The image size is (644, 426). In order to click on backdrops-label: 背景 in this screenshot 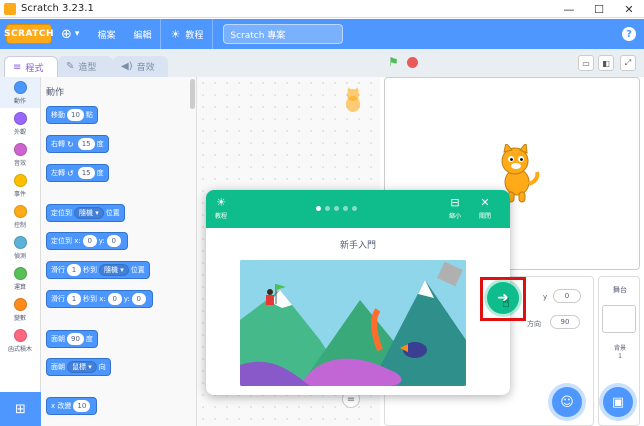, I will do `click(619, 348)`.